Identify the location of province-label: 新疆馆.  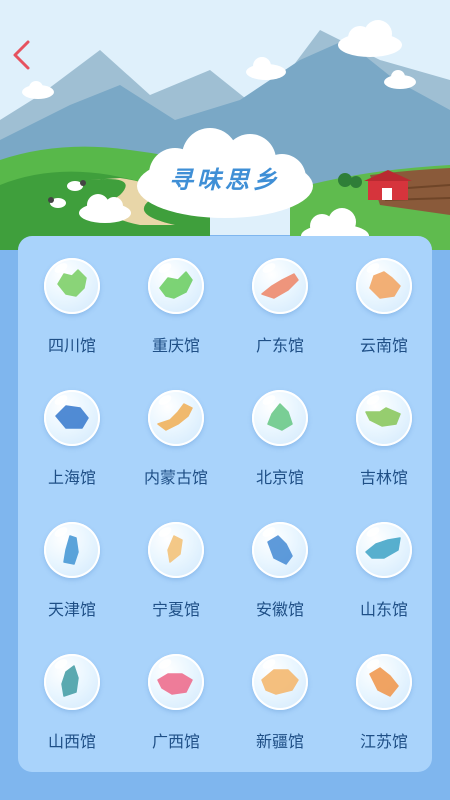
(279, 741).